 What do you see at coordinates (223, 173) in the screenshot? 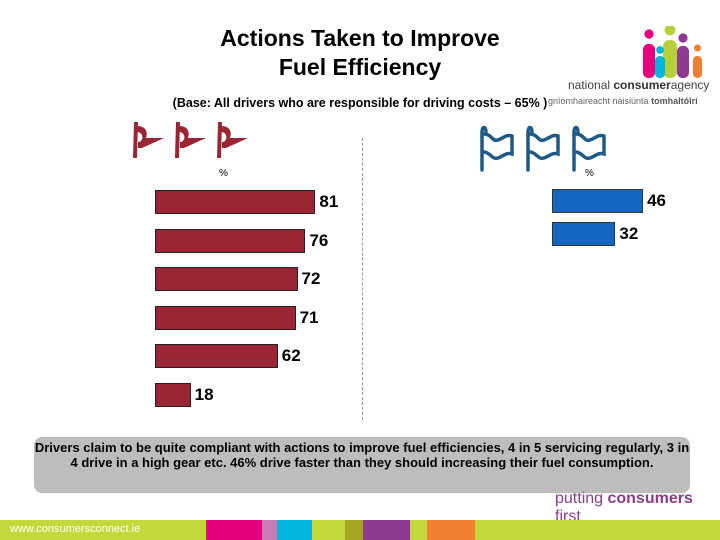
I see `left-unit-label: %` at bounding box center [223, 173].